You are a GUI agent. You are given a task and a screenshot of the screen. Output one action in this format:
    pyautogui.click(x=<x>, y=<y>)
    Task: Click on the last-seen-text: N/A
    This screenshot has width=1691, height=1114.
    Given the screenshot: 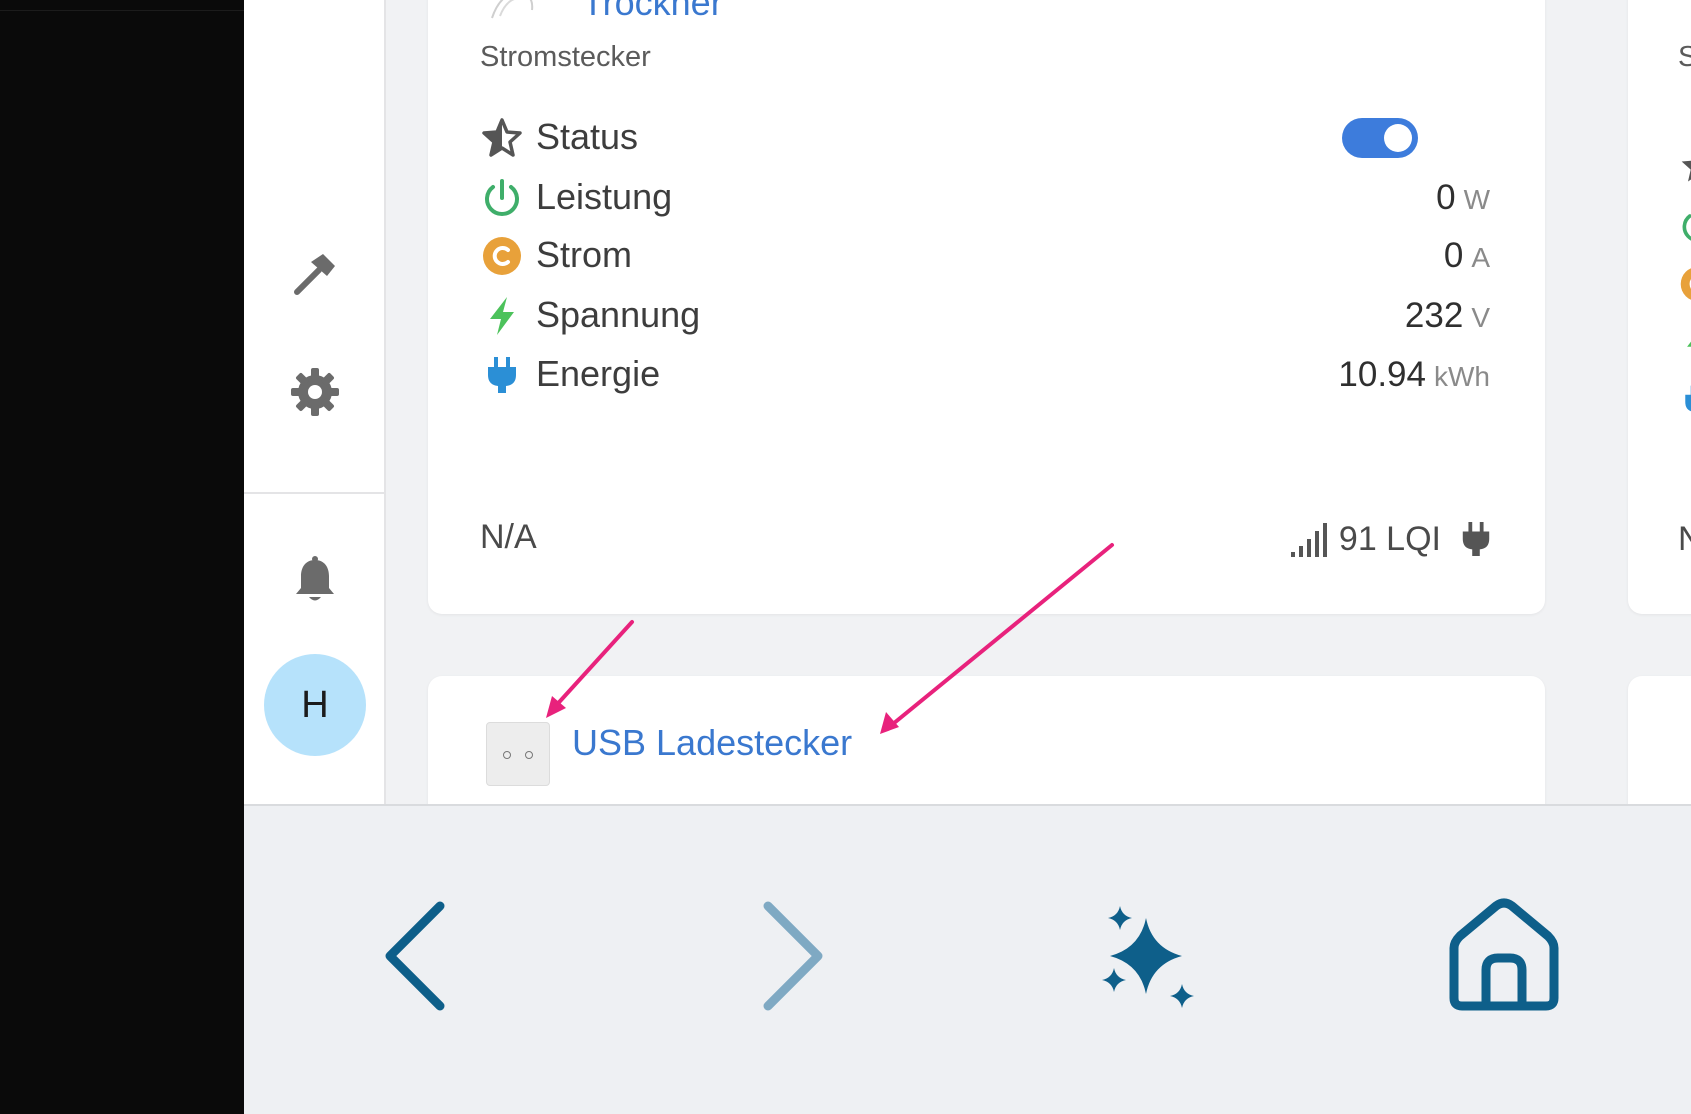 What is the action you would take?
    pyautogui.click(x=508, y=537)
    